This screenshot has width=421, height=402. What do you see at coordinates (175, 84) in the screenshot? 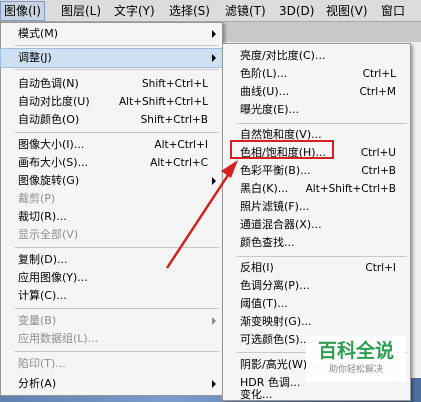
I see `menu-item-shortcut: Shift+Ctrl+L` at bounding box center [175, 84].